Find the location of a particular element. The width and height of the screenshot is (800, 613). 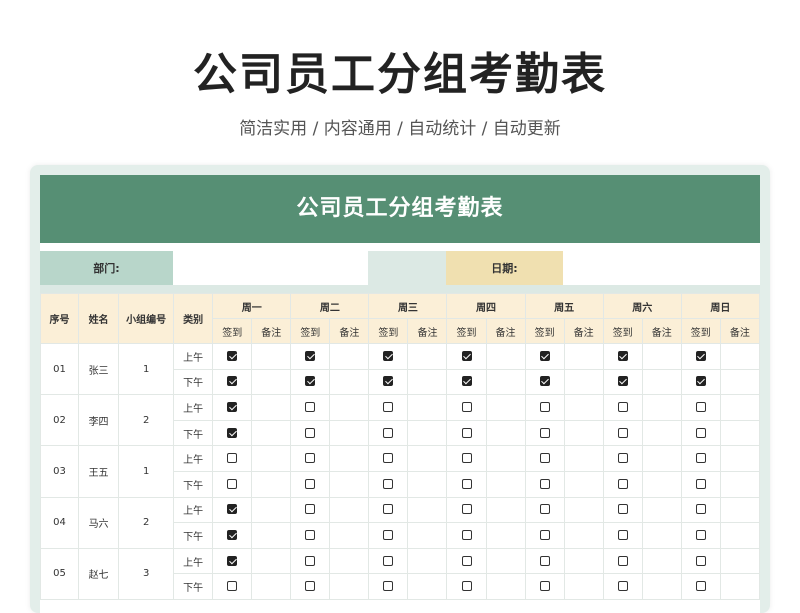

dept-field is located at coordinates (270, 268).